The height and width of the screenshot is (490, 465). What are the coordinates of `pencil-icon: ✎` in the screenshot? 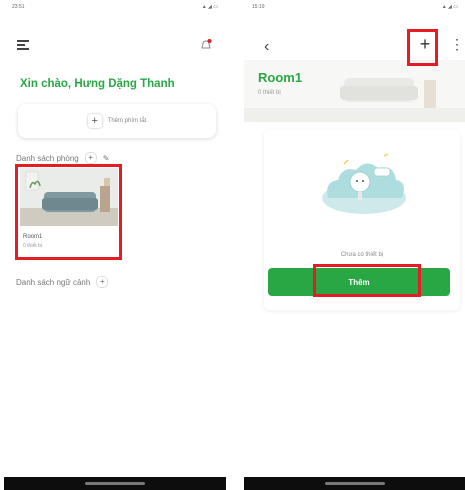 It's located at (106, 158).